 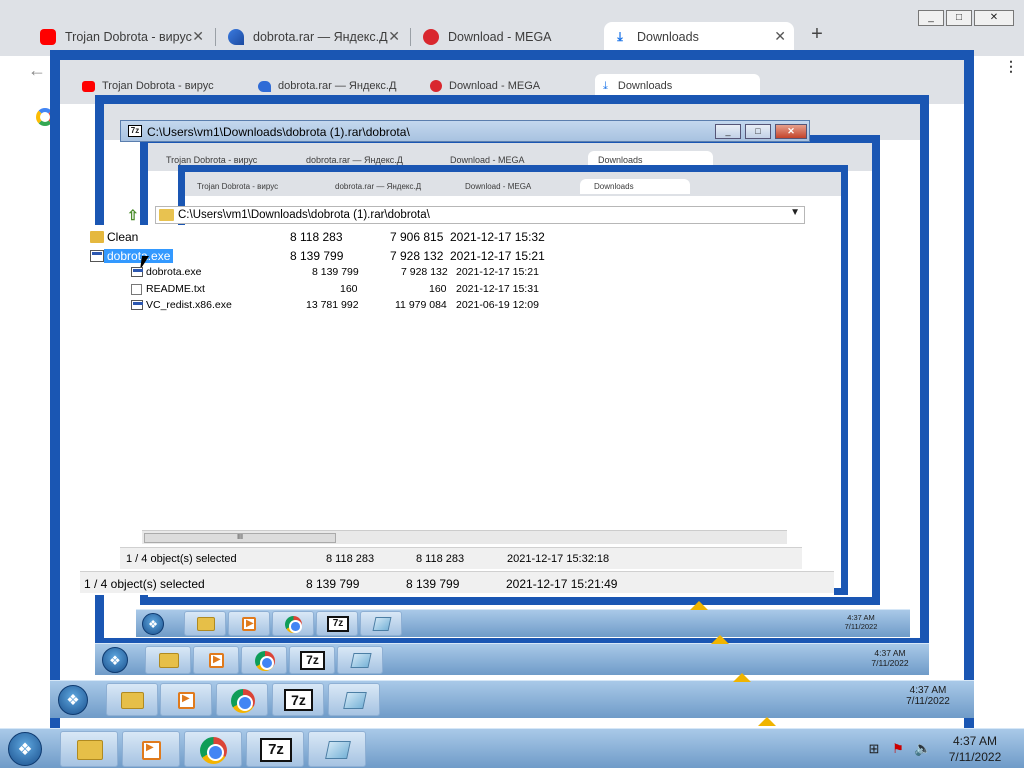 I want to click on window-controls: _ □ ✕, so click(x=965, y=18).